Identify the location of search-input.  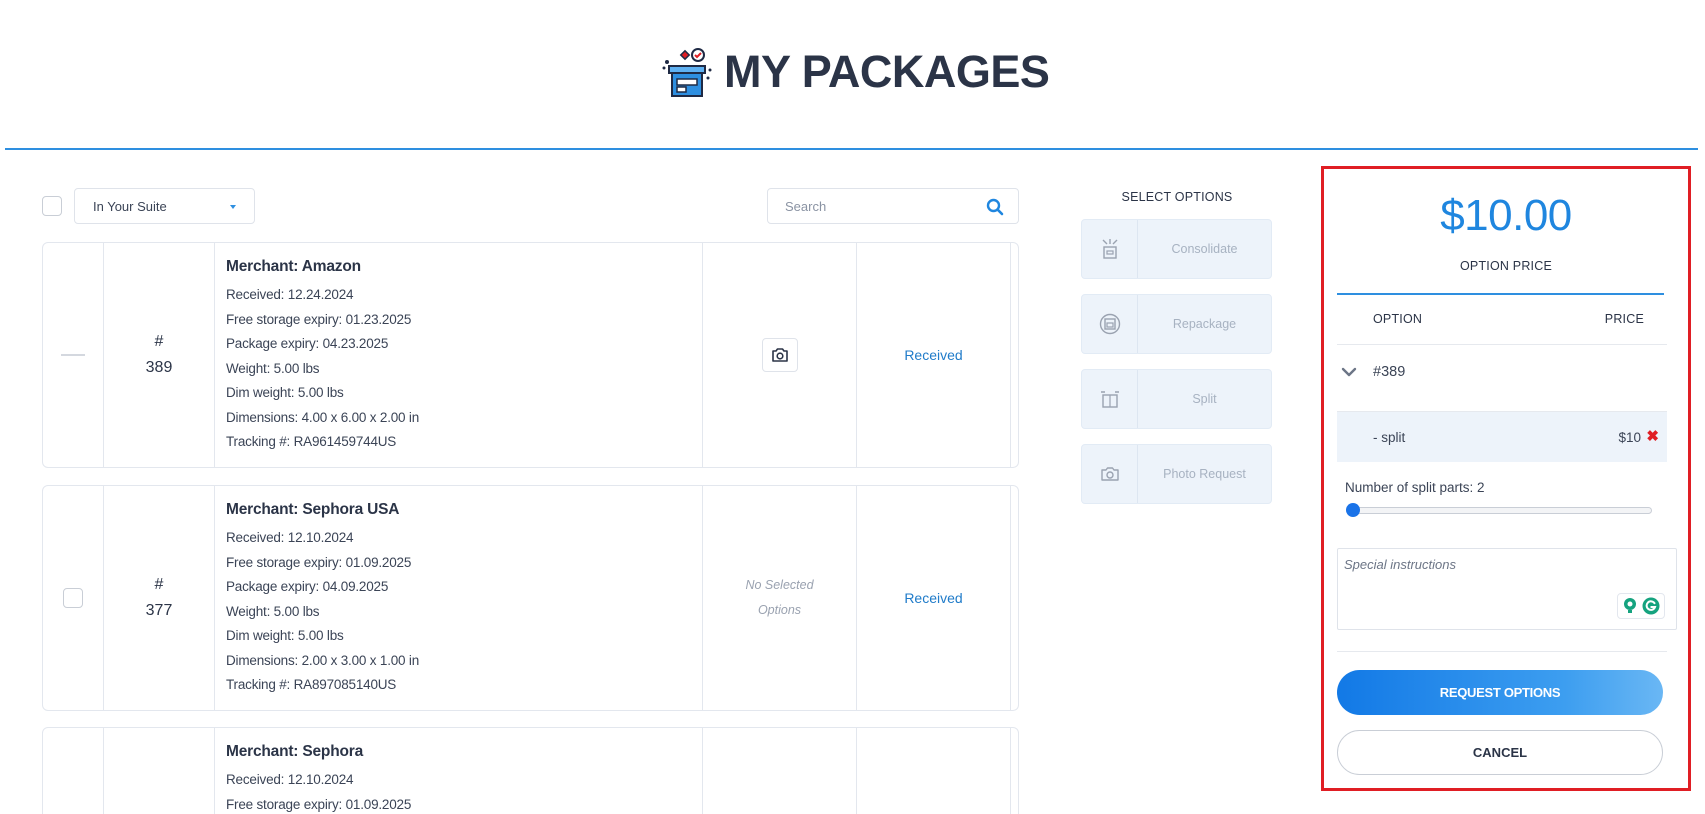
(873, 206).